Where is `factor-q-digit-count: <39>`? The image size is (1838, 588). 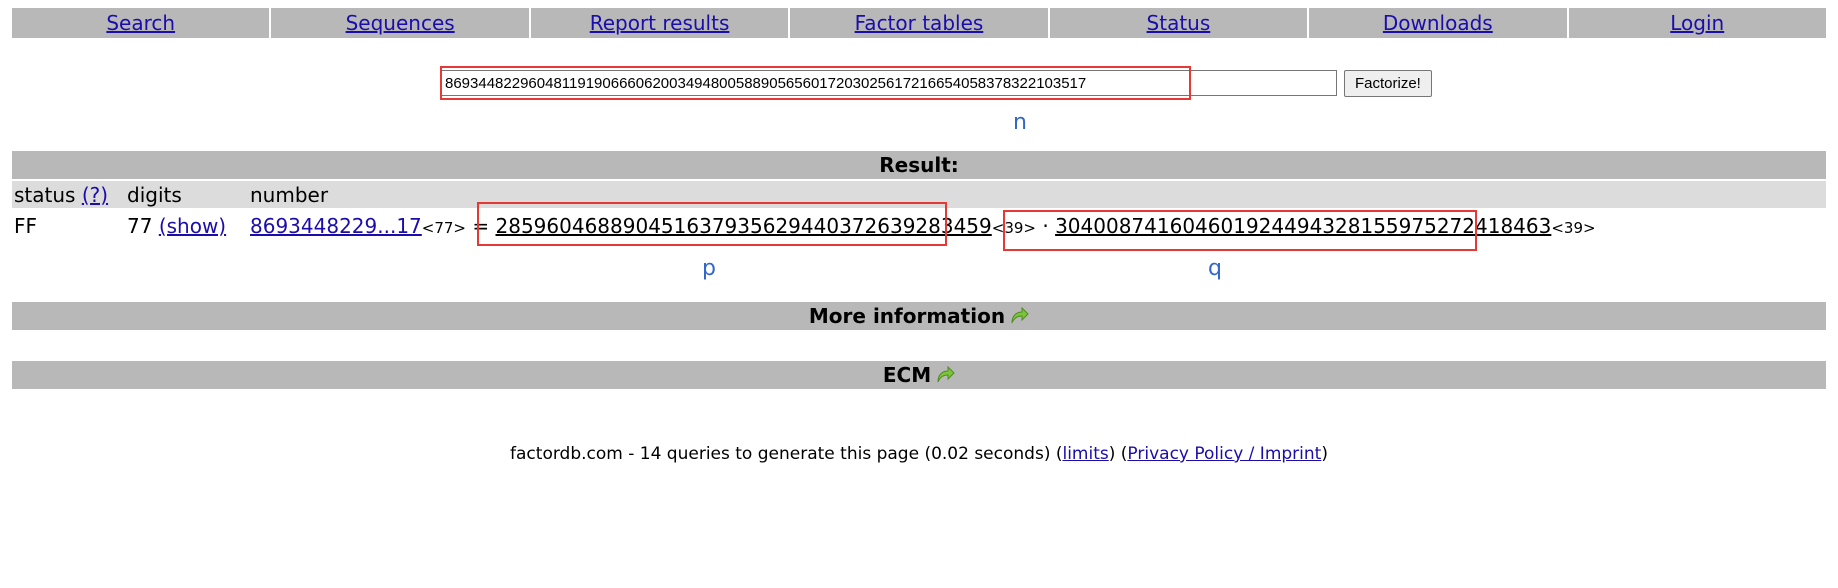
factor-q-digit-count: <39> is located at coordinates (1573, 228).